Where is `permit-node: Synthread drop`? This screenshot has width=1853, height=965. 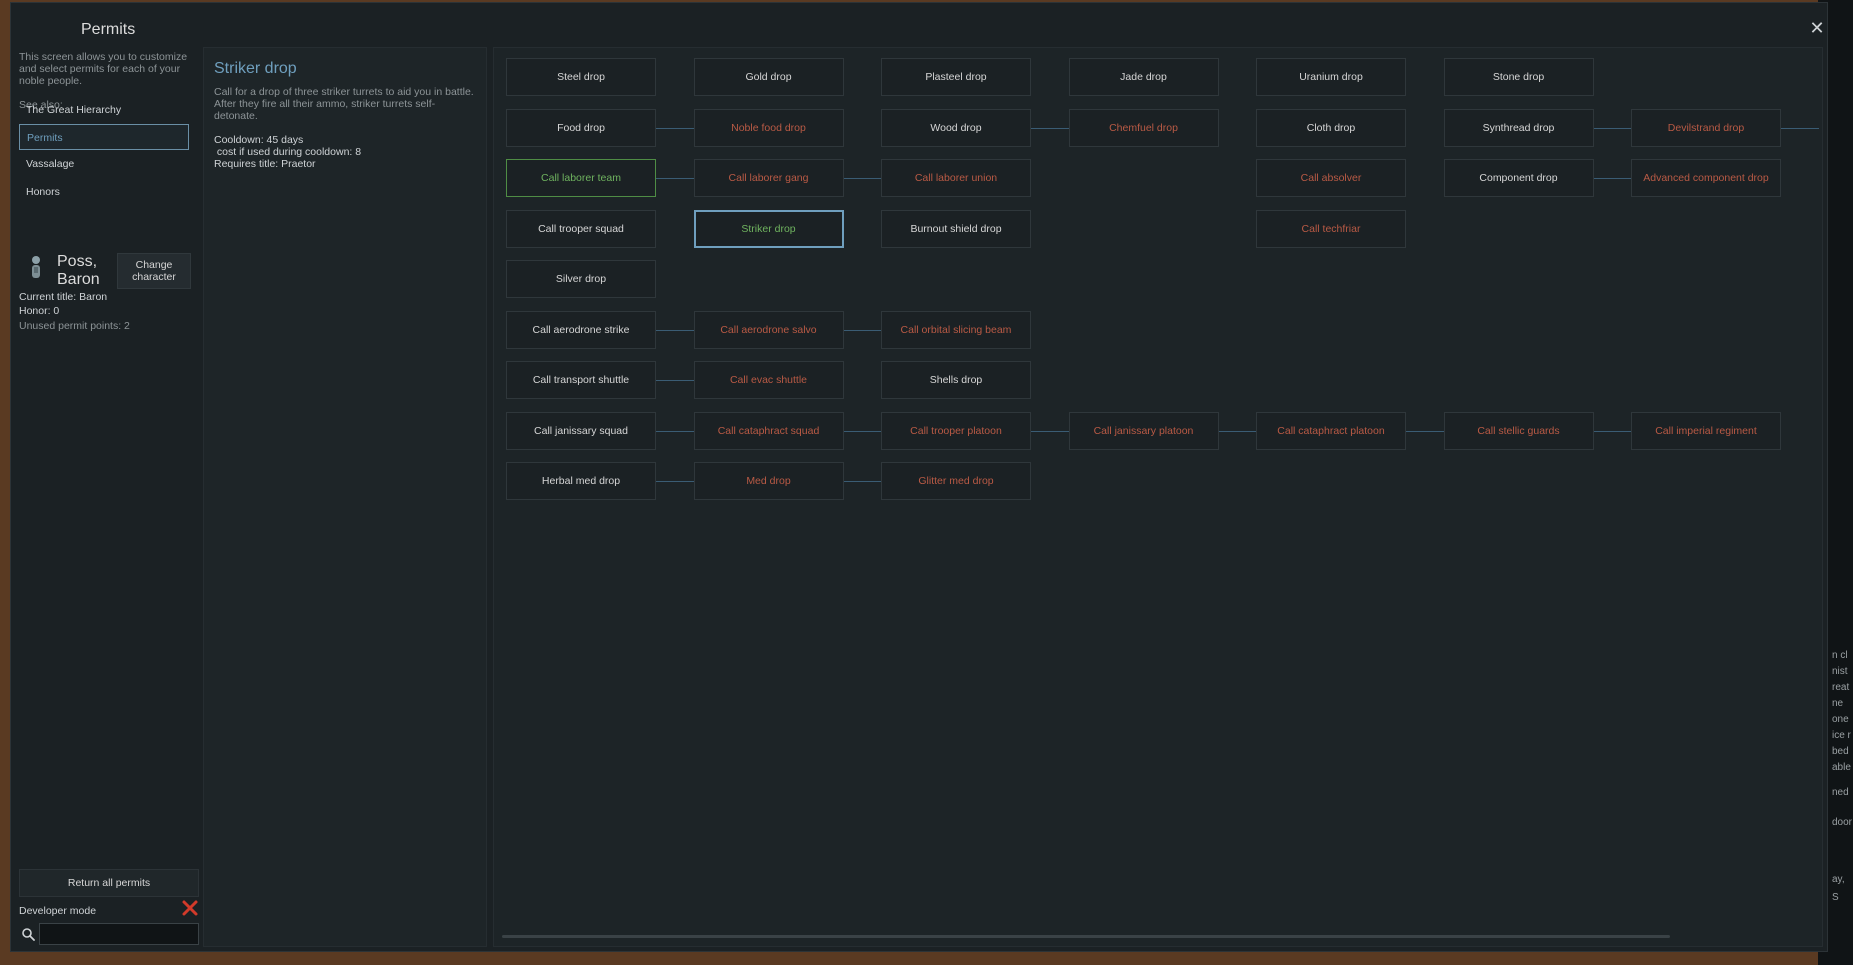 permit-node: Synthread drop is located at coordinates (1518, 127).